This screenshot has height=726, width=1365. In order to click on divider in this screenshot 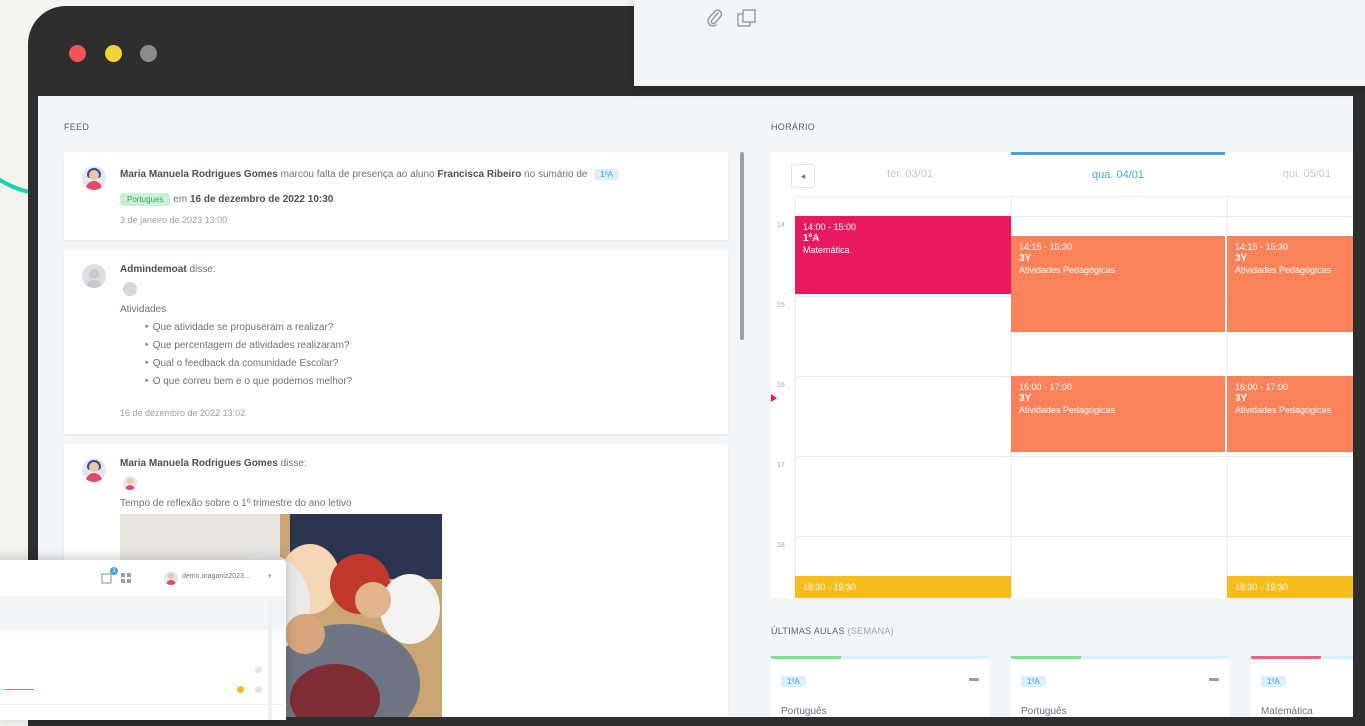, I will do `click(143, 704)`.